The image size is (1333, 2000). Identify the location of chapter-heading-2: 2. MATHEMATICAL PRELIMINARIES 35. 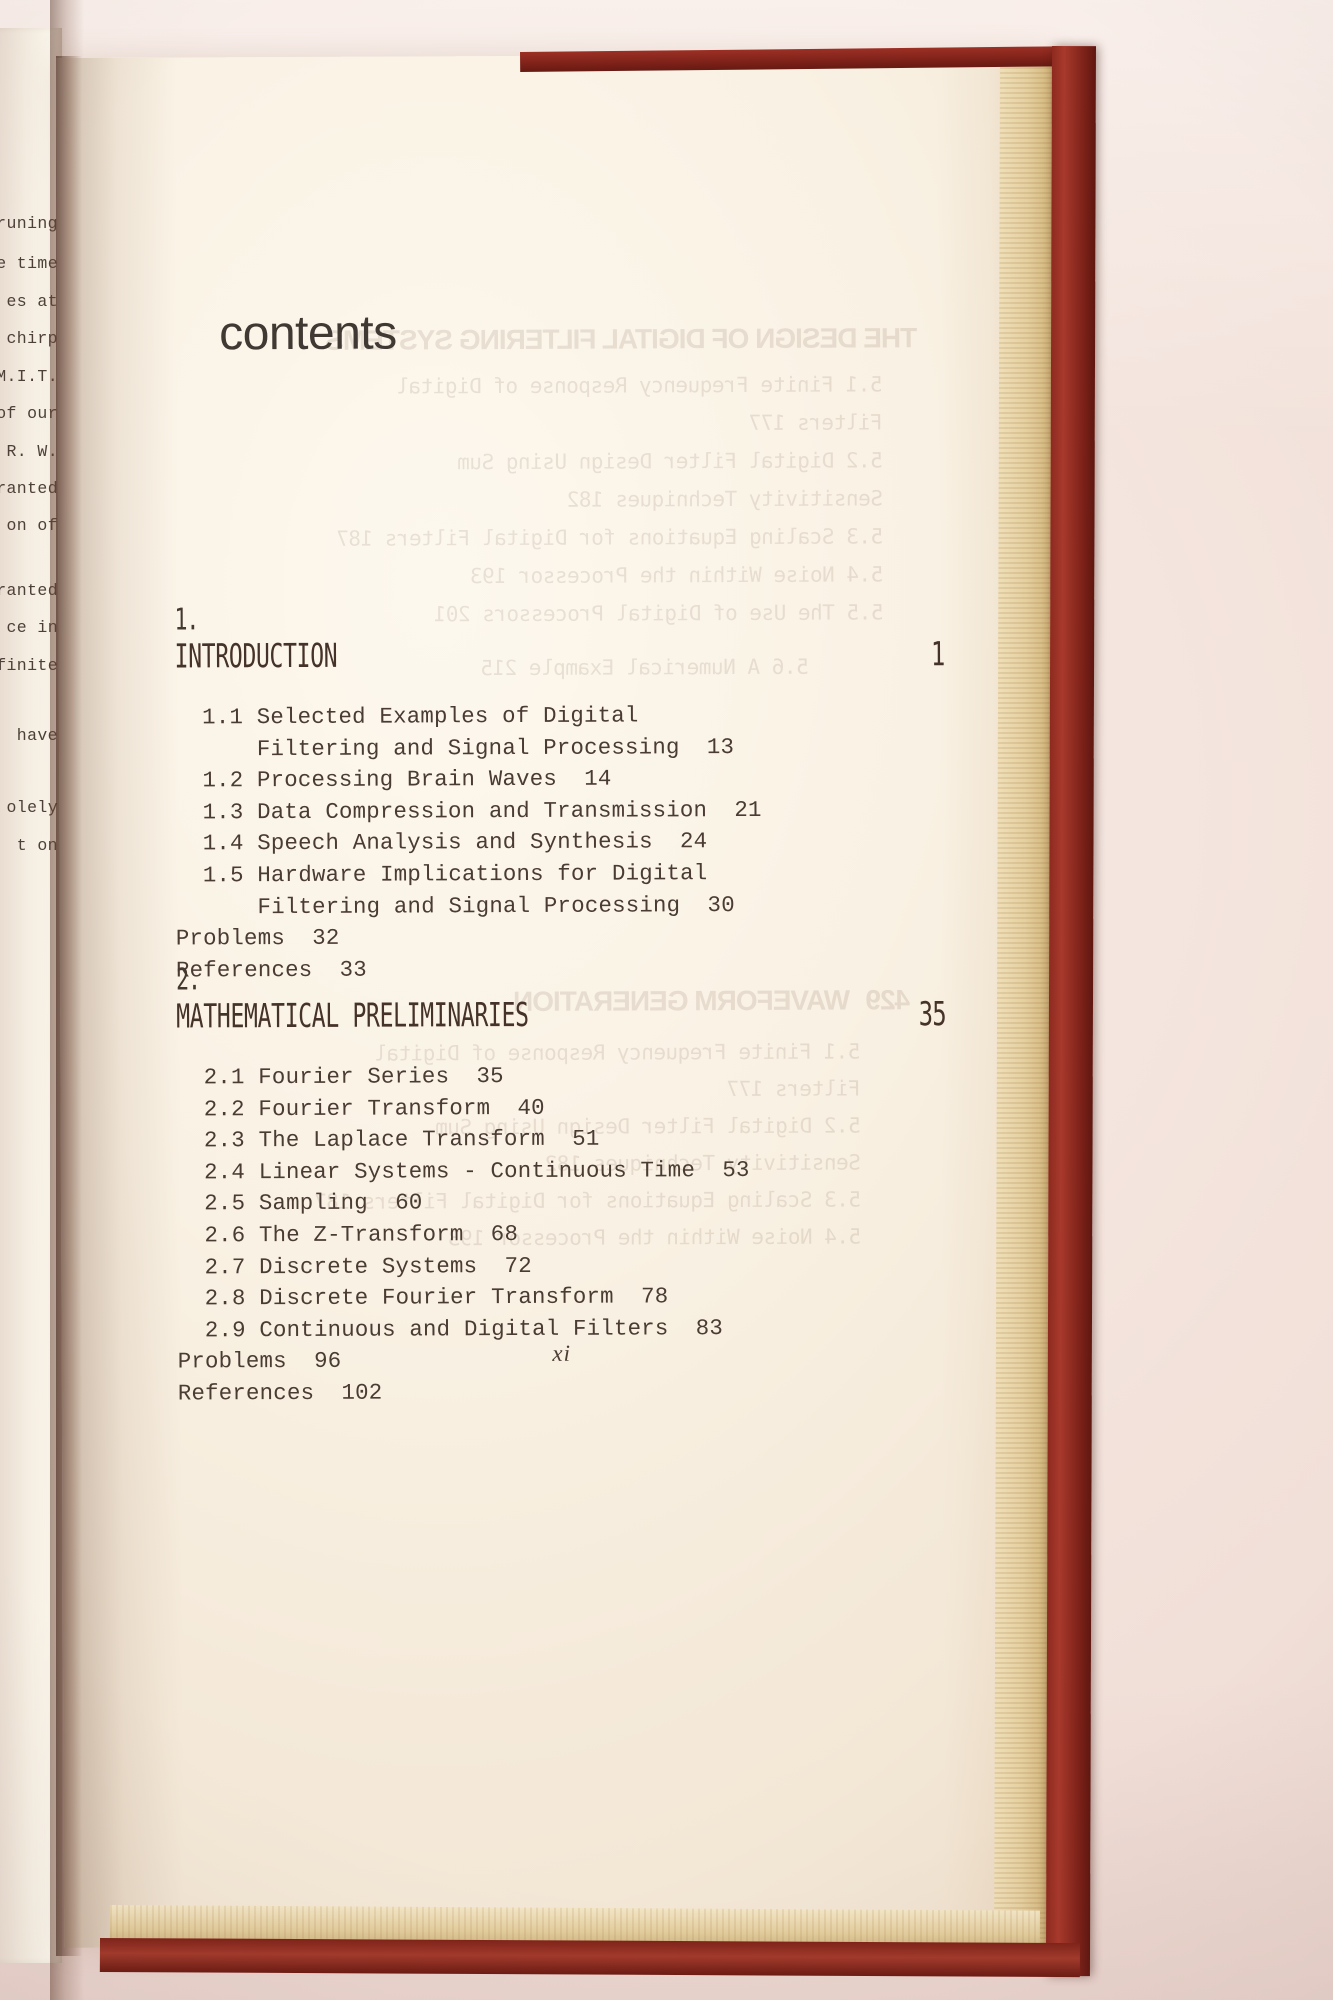
(581, 998).